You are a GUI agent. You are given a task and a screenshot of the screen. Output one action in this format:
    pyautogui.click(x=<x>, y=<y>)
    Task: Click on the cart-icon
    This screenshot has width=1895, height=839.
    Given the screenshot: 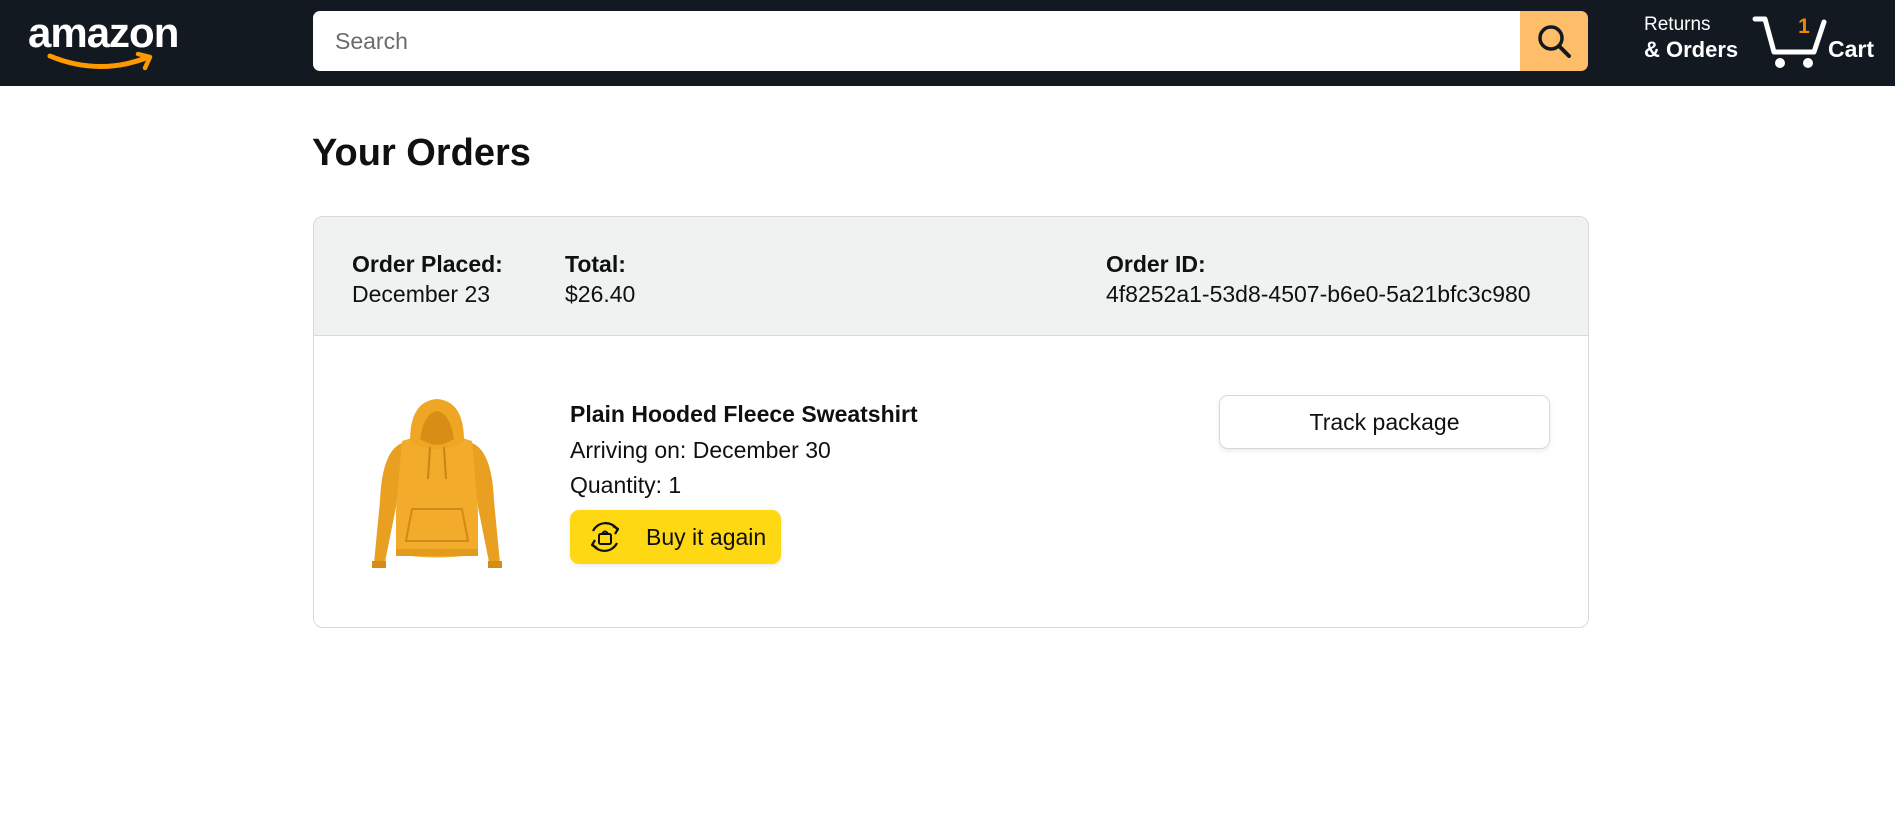 What is the action you would take?
    pyautogui.click(x=1789, y=42)
    